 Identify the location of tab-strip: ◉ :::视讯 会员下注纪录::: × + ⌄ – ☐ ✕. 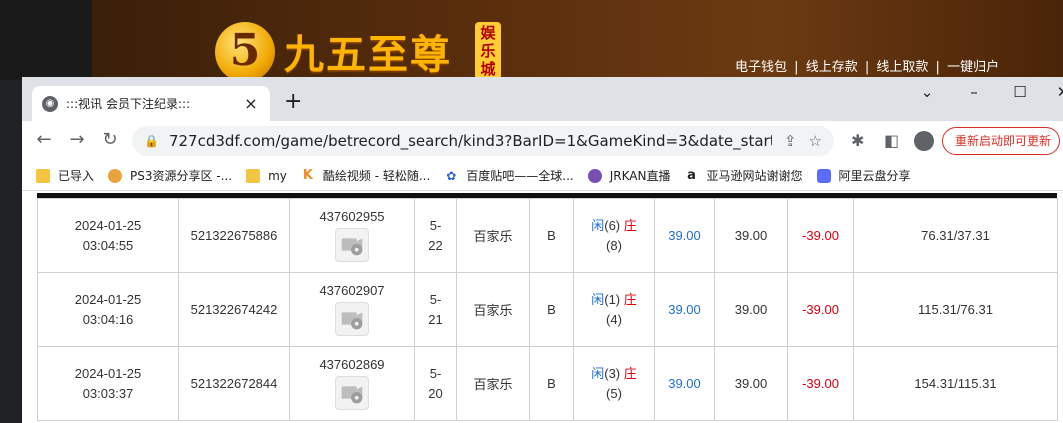
(542, 99).